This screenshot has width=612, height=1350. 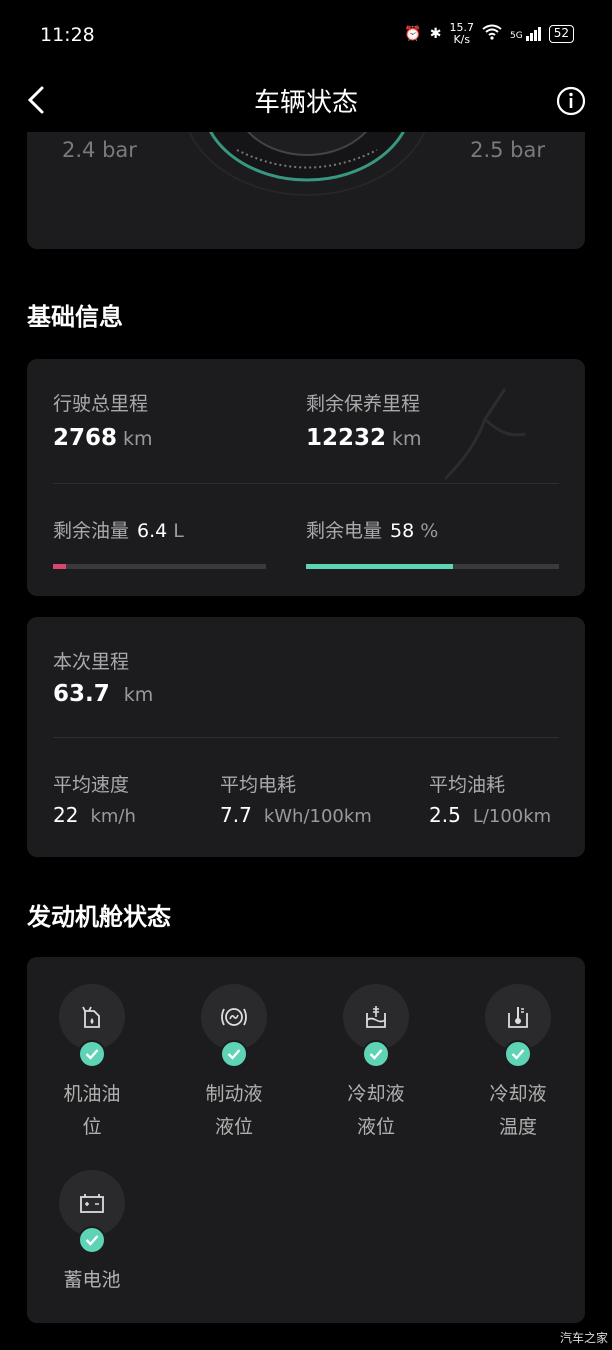 What do you see at coordinates (92, 1212) in the screenshot?
I see `battery-icon` at bounding box center [92, 1212].